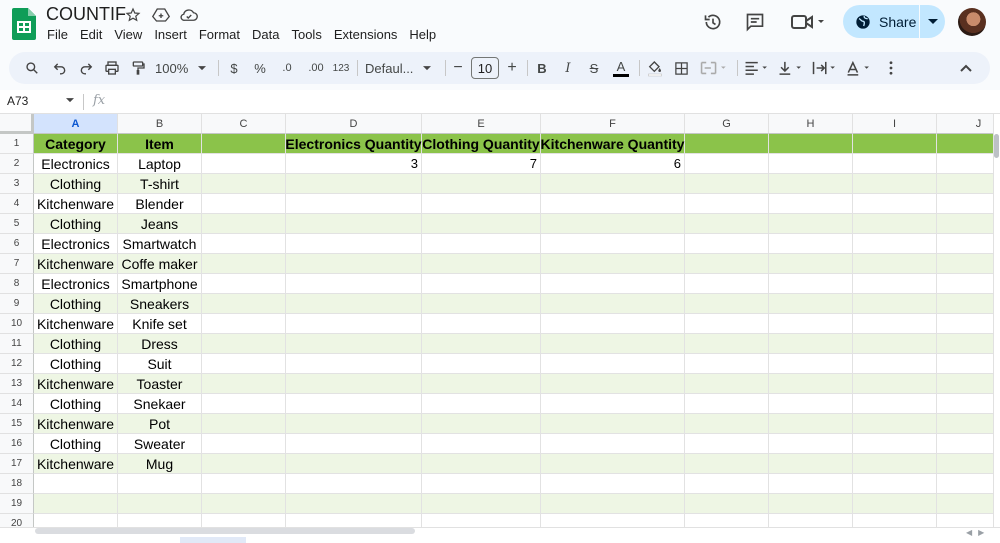  Describe the element at coordinates (160, 164) in the screenshot. I see `cell-b2: Laptop` at that location.